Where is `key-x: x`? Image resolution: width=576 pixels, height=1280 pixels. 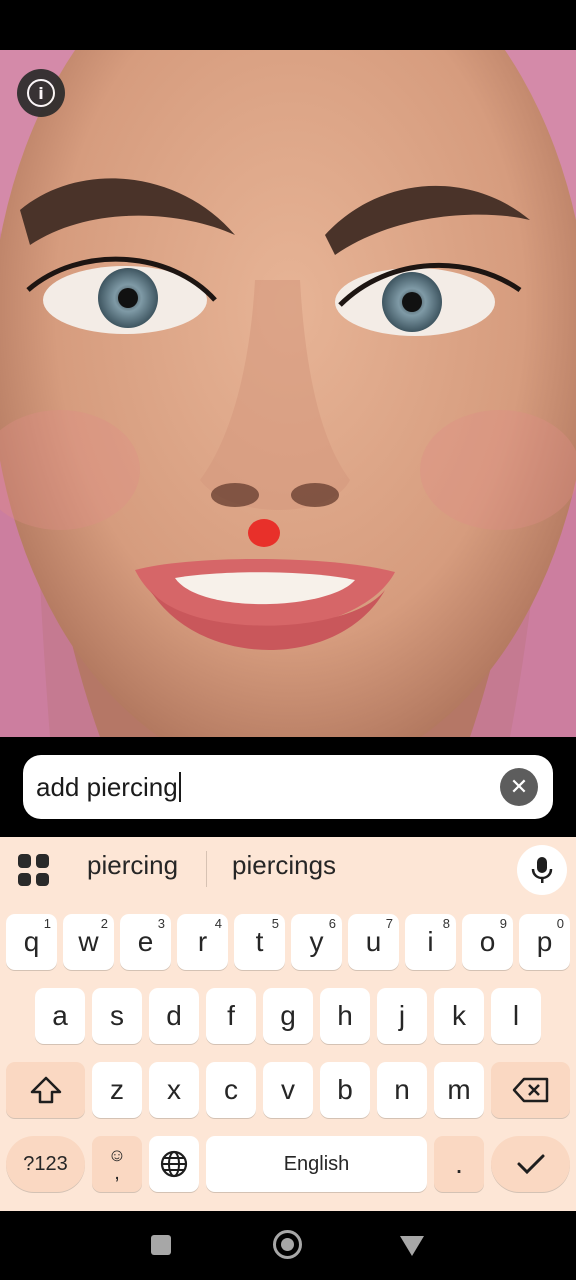 key-x: x is located at coordinates (174, 1090).